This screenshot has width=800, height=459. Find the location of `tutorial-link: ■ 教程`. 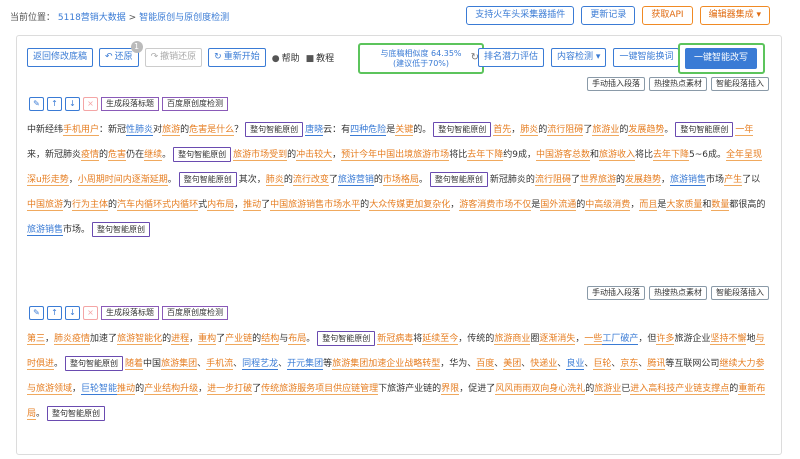

tutorial-link: ■ 教程 is located at coordinates (320, 57).